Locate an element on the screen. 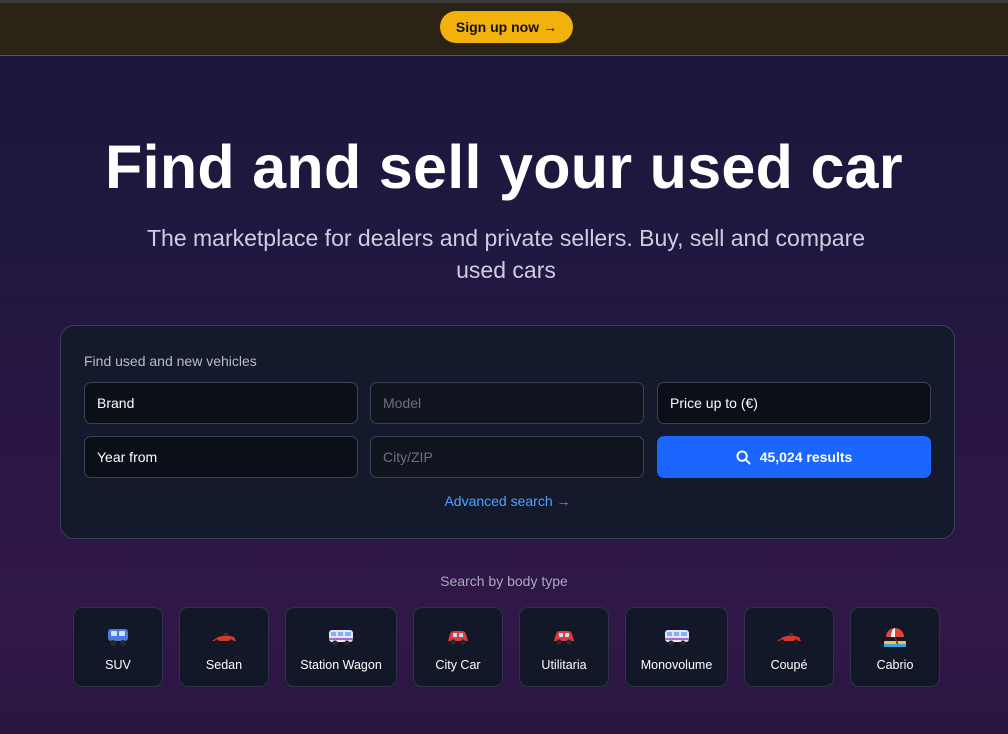 Image resolution: width=1008 pixels, height=734 pixels. body-type-label: SUV is located at coordinates (118, 665).